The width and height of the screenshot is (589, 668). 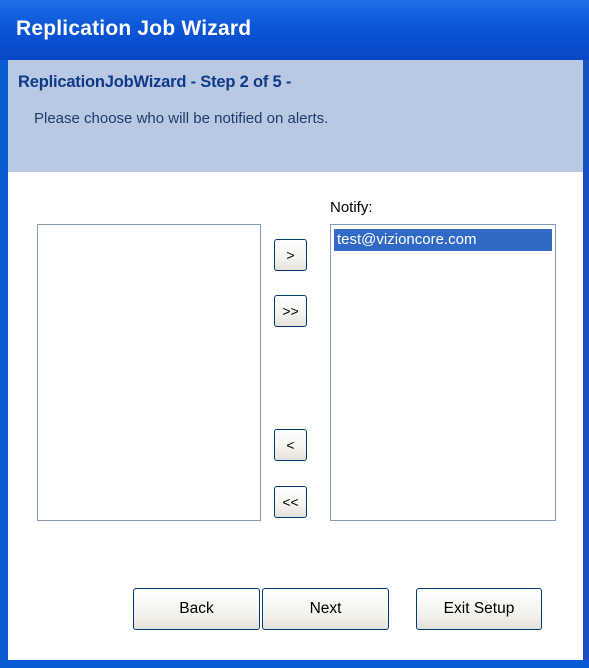 What do you see at coordinates (290, 311) in the screenshot?
I see `add-all-recipients-button: >>` at bounding box center [290, 311].